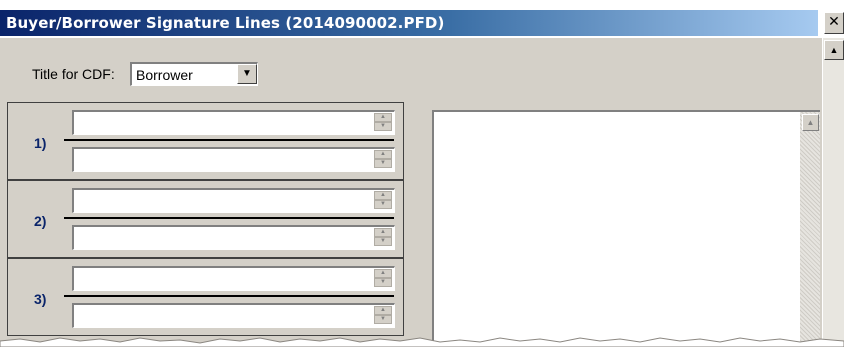 This screenshot has width=844, height=347. I want to click on signature-group-2: 2) ▲ ▼ ▲ ▼, so click(205, 219).